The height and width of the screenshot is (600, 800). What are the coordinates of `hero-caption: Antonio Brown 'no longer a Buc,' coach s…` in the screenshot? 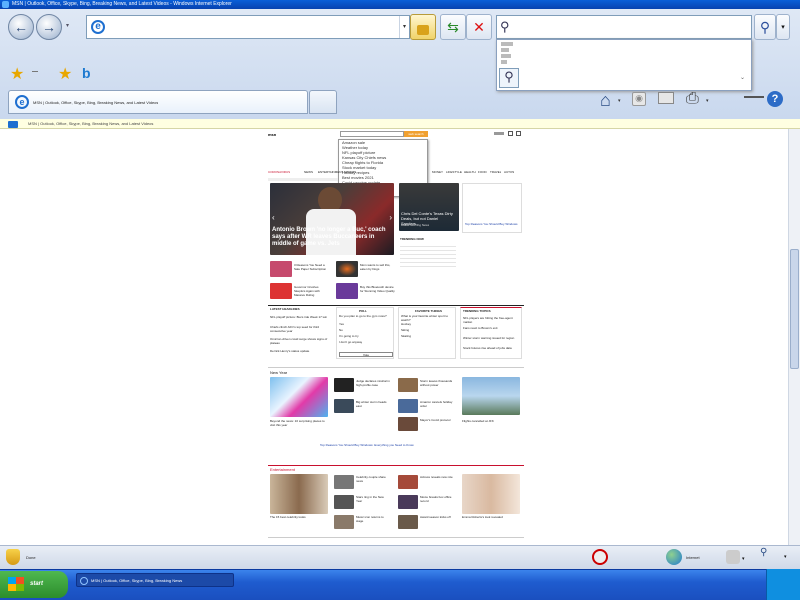 It's located at (332, 237).